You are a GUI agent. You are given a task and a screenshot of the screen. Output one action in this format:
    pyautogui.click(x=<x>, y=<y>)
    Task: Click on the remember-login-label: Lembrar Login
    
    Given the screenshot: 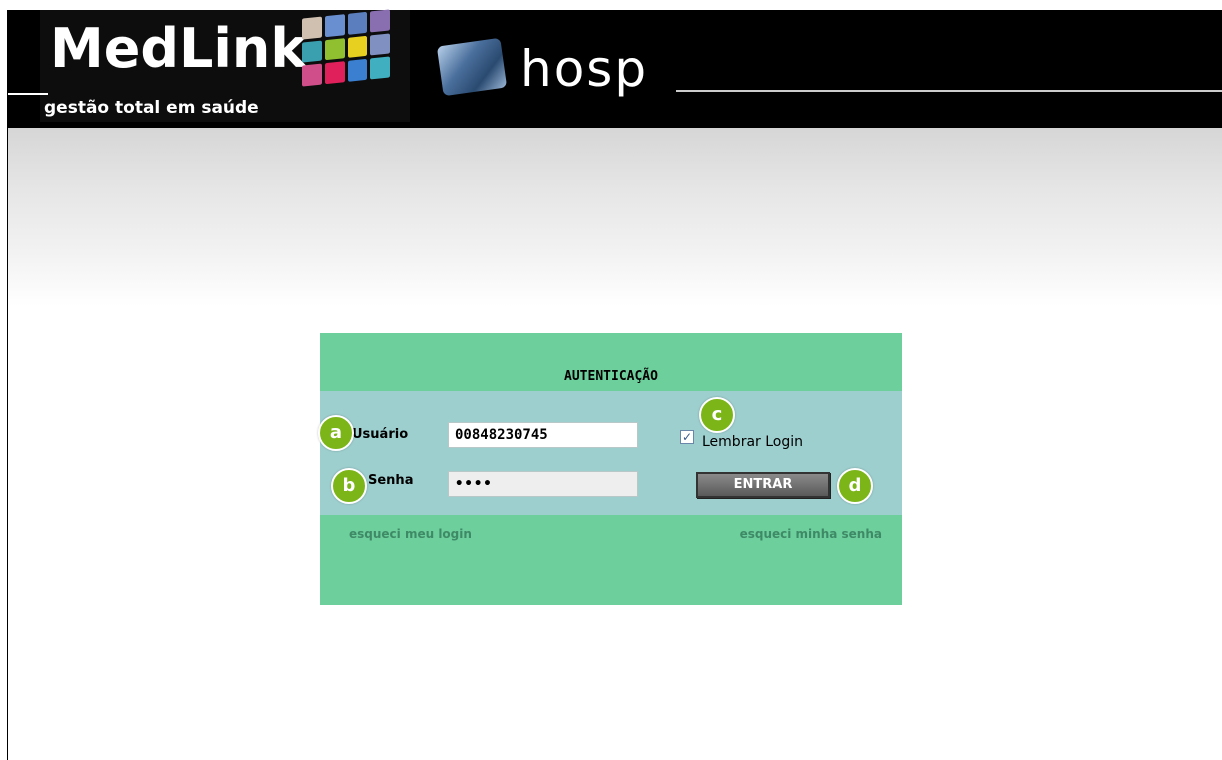 What is the action you would take?
    pyautogui.click(x=752, y=442)
    